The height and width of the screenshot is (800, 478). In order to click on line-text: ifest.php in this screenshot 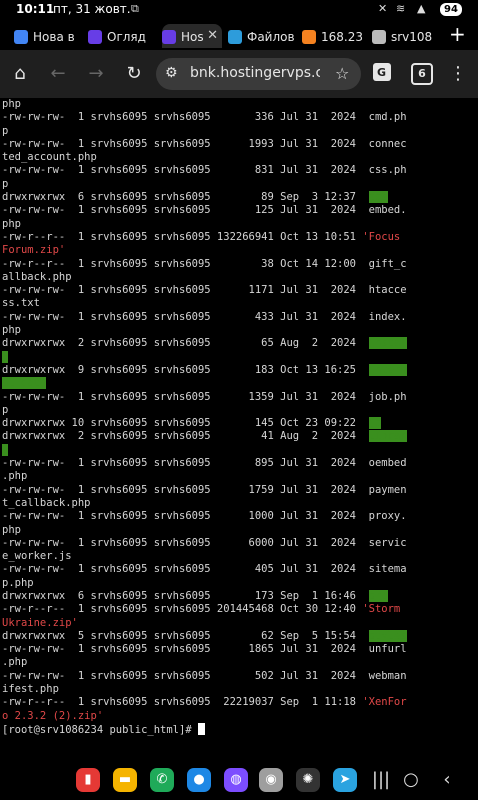, I will do `click(30, 689)`.